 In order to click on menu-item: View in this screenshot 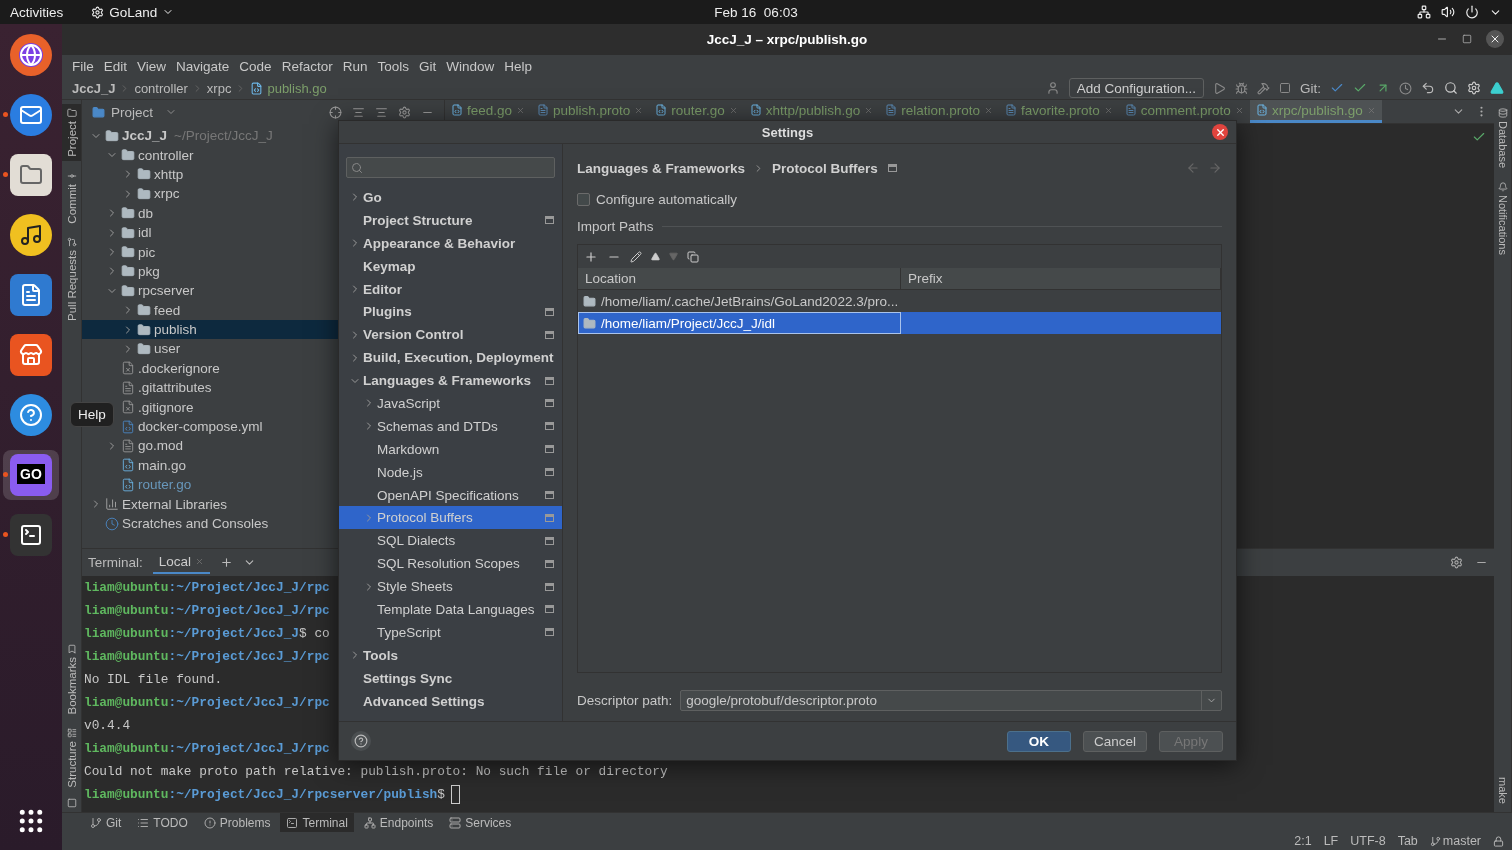, I will do `click(152, 66)`.